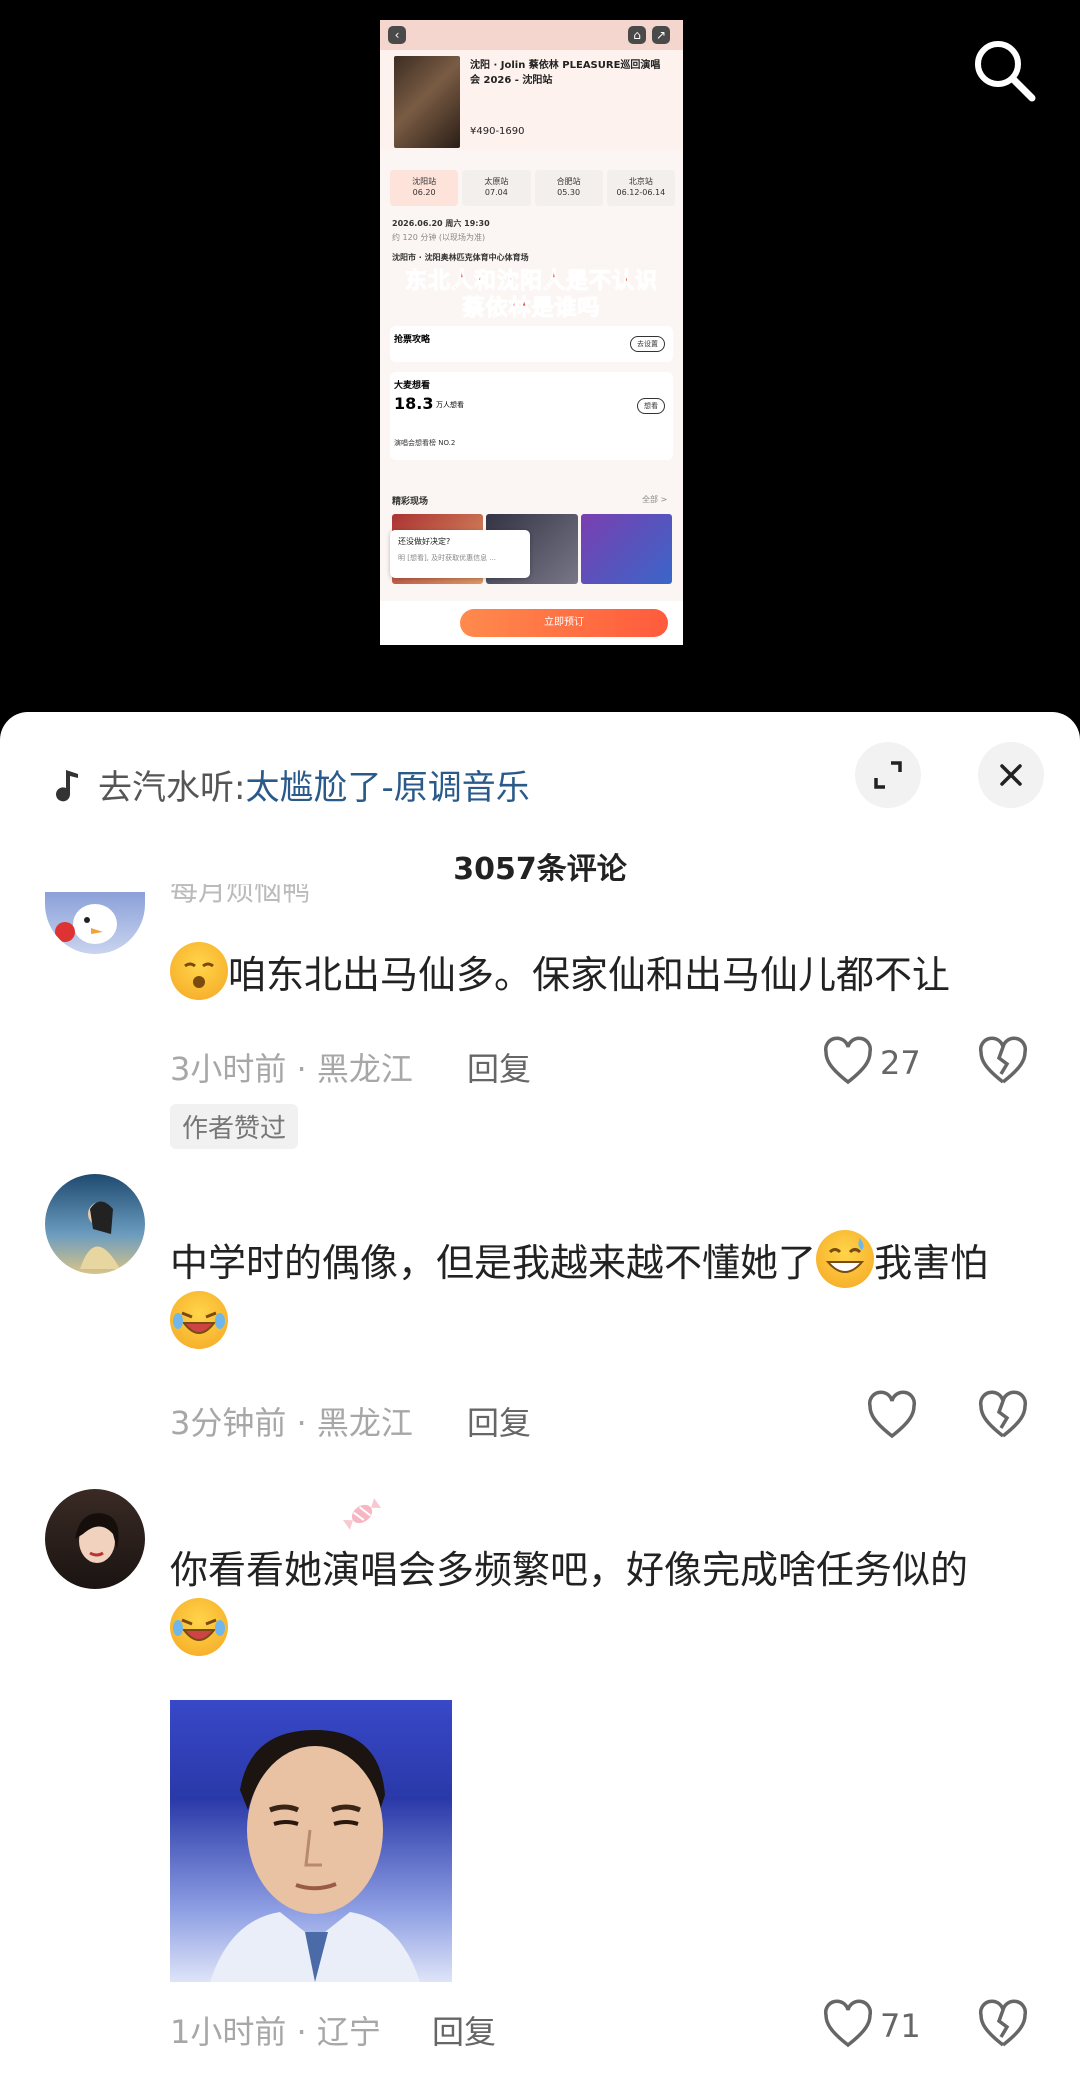 This screenshot has height=2081, width=1080. I want to click on comment-meta: 3小时前 · 黑龙江, so click(291, 1069).